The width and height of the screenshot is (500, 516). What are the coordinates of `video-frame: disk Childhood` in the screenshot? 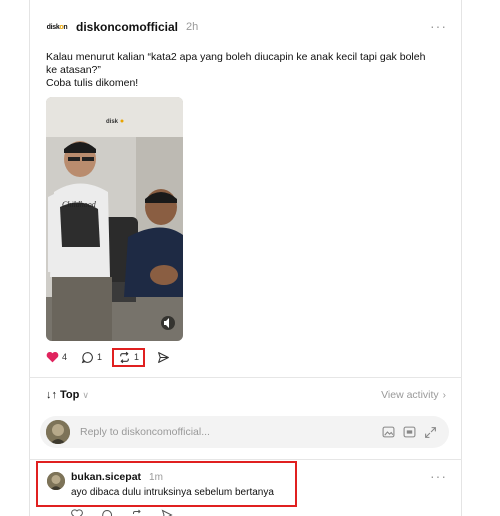 It's located at (114, 219).